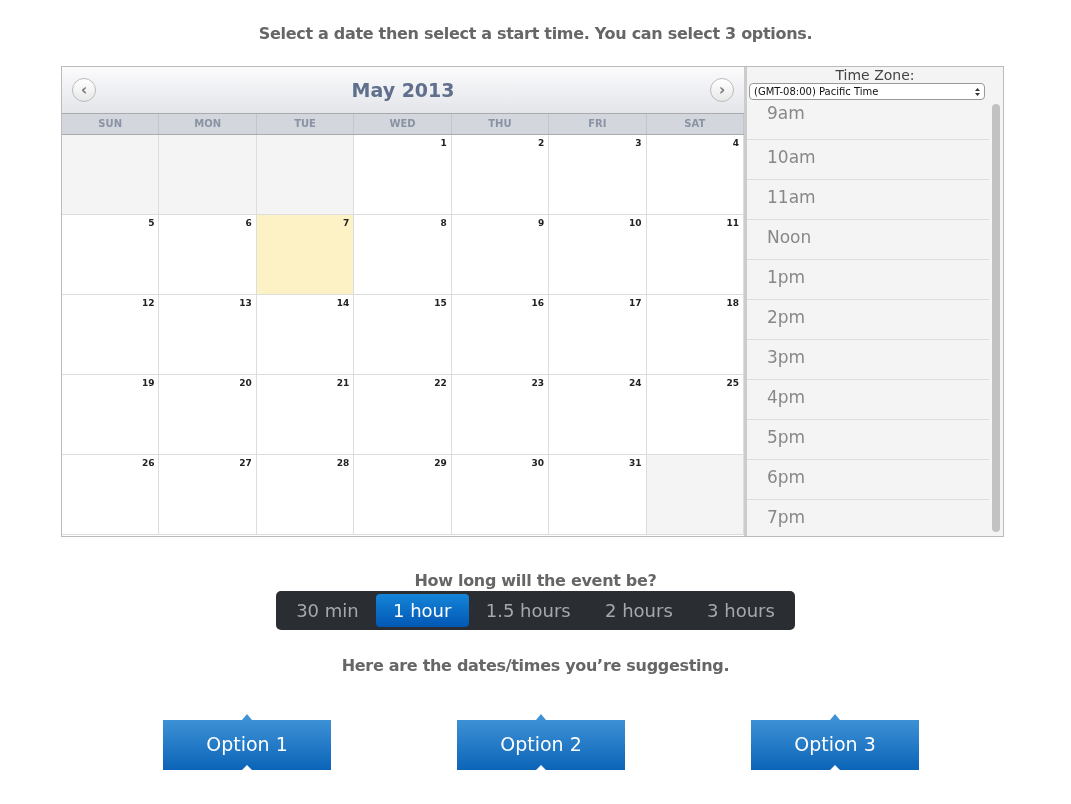 This screenshot has height=804, width=1071. Describe the element at coordinates (208, 415) in the screenshot. I see `day-cell: 20` at that location.